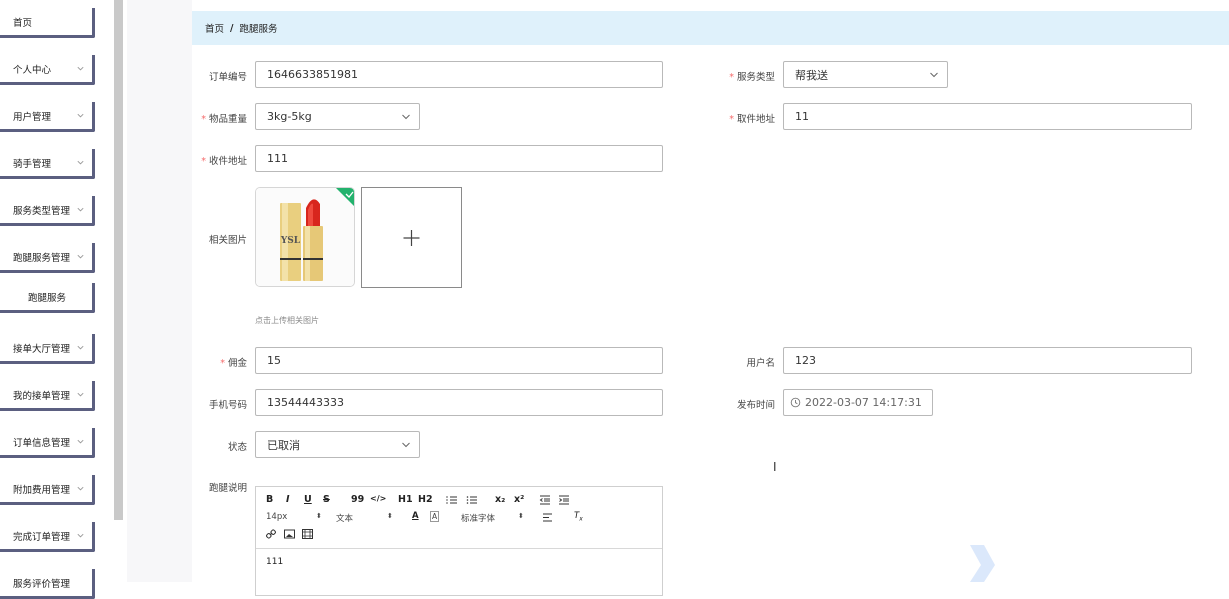 This screenshot has height=599, width=1229. Describe the element at coordinates (47, 211) in the screenshot. I see `sidebar-item-service-type-management: 服务类型管理` at that location.